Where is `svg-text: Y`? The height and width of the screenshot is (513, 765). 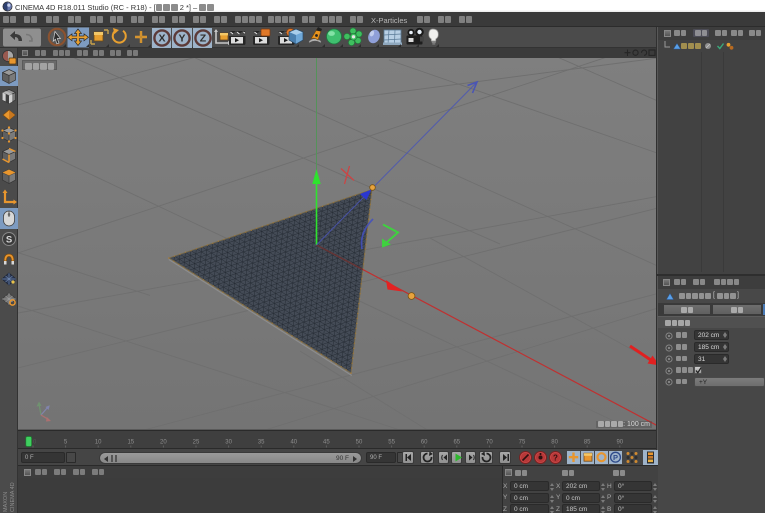 svg-text: Y is located at coordinates (181, 38).